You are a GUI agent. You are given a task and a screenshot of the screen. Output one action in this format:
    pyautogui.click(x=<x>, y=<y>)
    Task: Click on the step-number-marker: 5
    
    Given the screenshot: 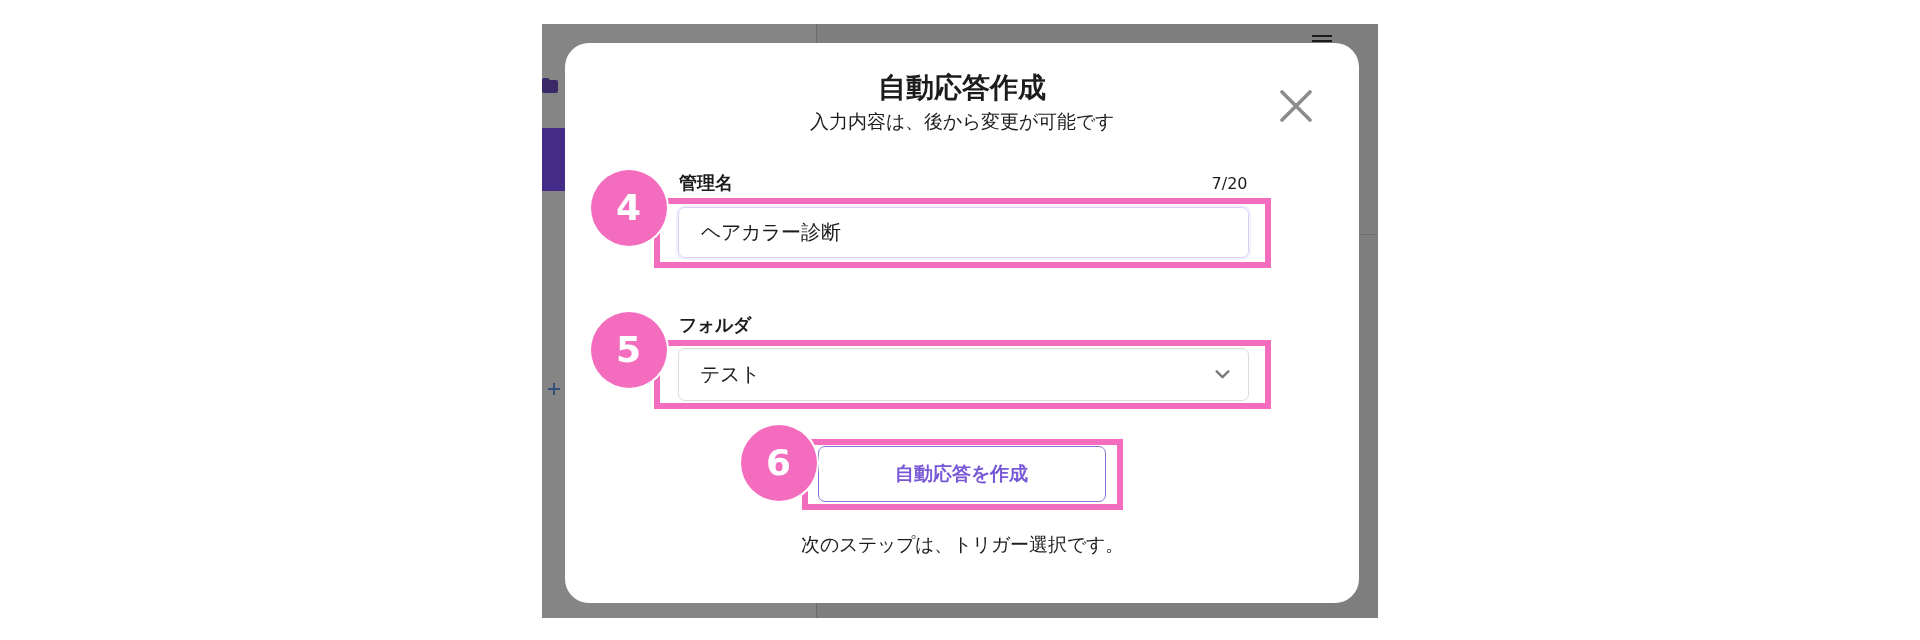 What is the action you would take?
    pyautogui.click(x=628, y=350)
    